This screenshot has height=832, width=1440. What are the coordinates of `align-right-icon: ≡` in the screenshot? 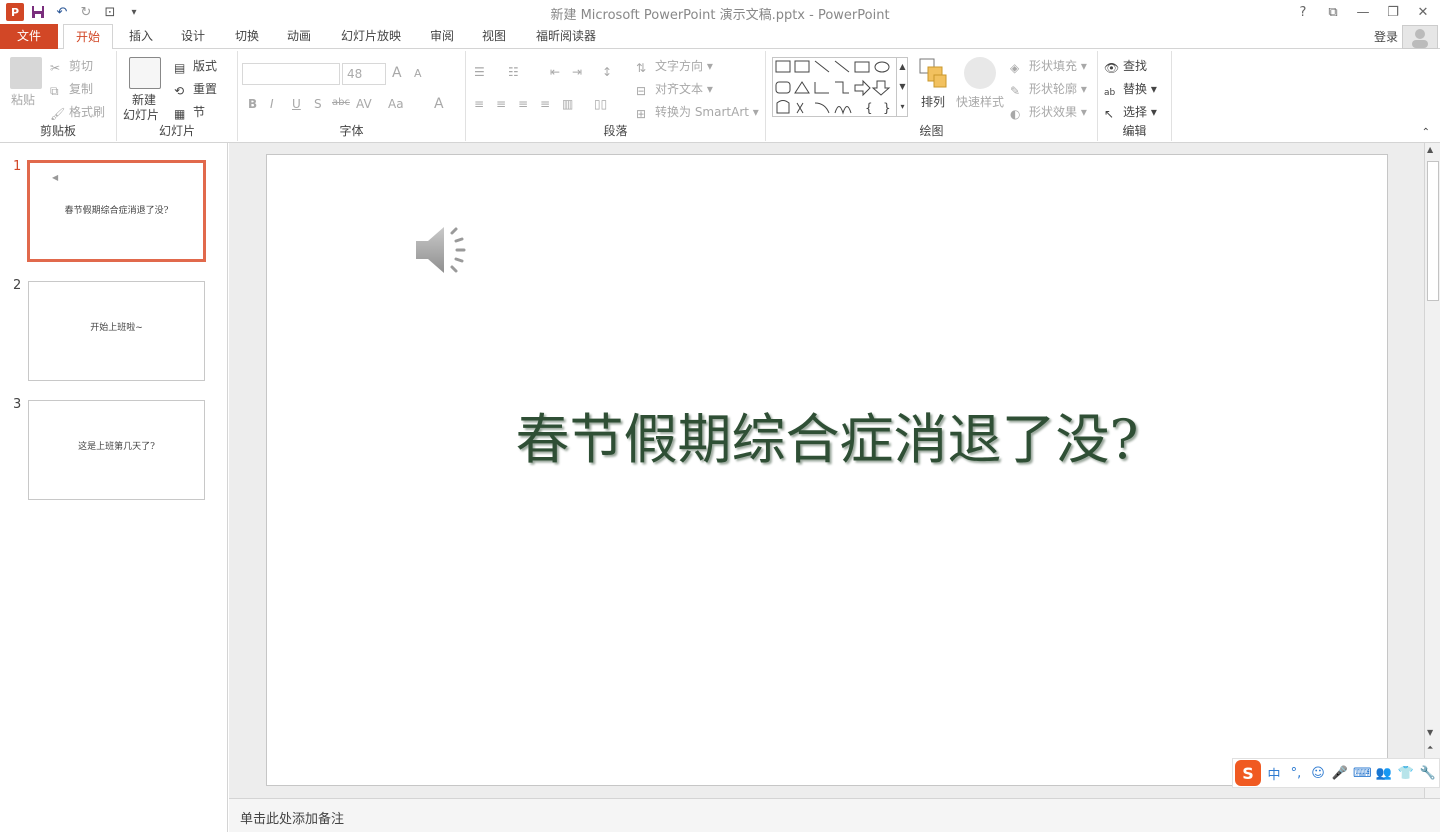 It's located at (523, 104).